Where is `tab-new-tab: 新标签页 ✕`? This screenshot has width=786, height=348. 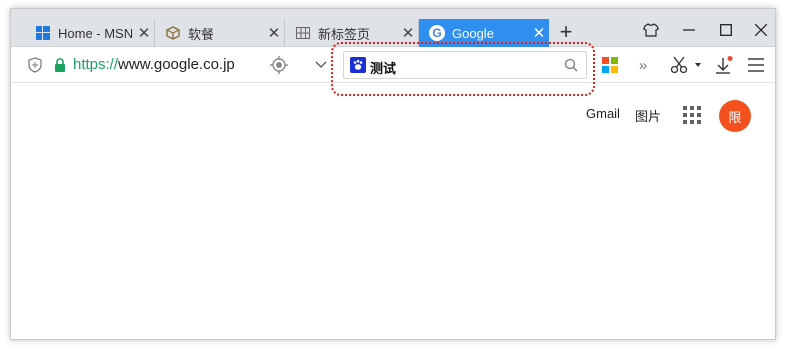 tab-new-tab: 新标签页 ✕ is located at coordinates (352, 33).